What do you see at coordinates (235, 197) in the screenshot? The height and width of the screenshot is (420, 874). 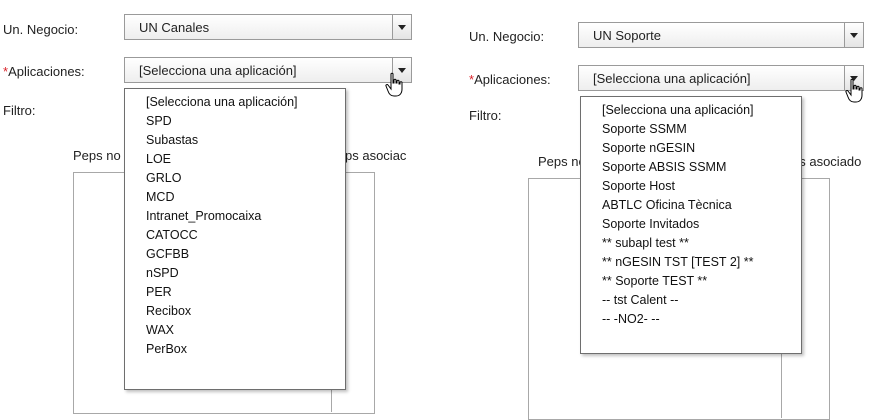 I see `dropdown-option: MCD` at bounding box center [235, 197].